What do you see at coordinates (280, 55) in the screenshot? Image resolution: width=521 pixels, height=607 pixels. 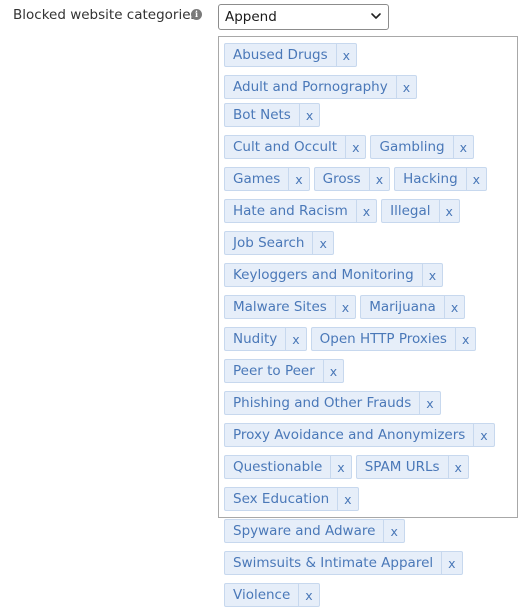 I see `category-tag-label: Abused Drugs` at bounding box center [280, 55].